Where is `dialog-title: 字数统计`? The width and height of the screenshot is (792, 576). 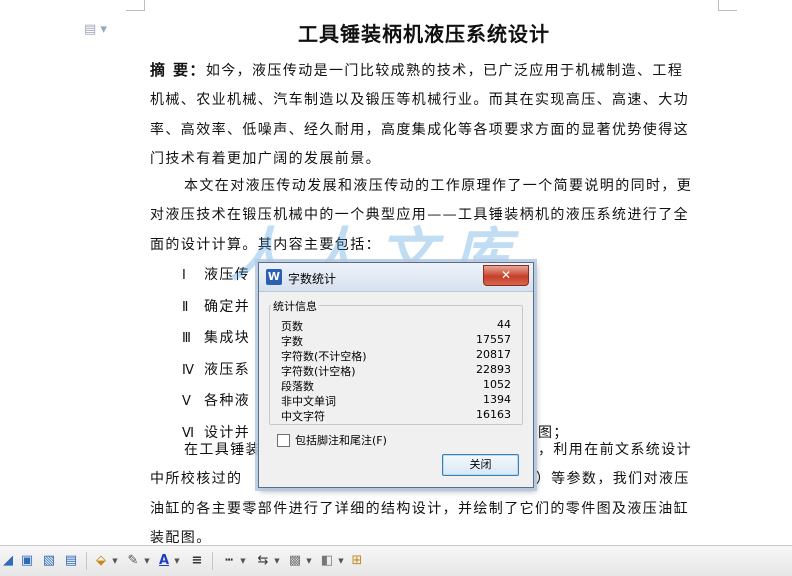 dialog-title: 字数统计 is located at coordinates (312, 279).